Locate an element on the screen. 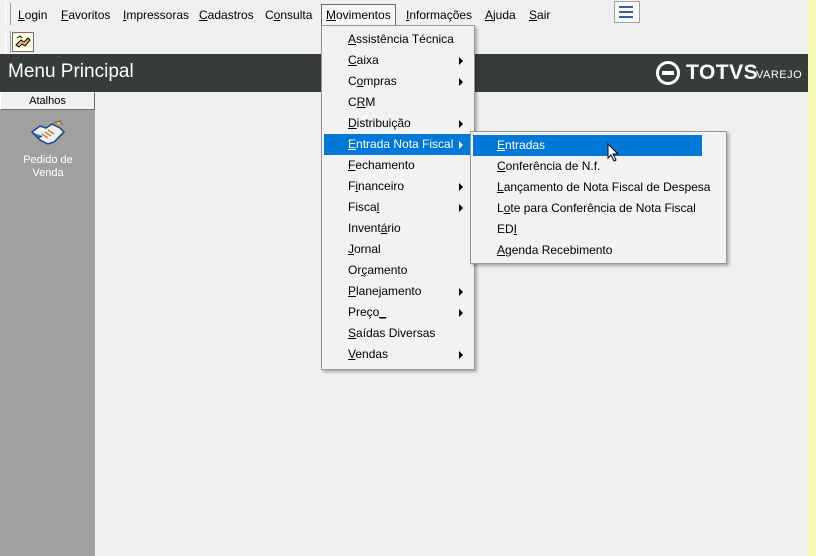 The image size is (816, 556). page-title: Menu Principal is located at coordinates (71, 71).